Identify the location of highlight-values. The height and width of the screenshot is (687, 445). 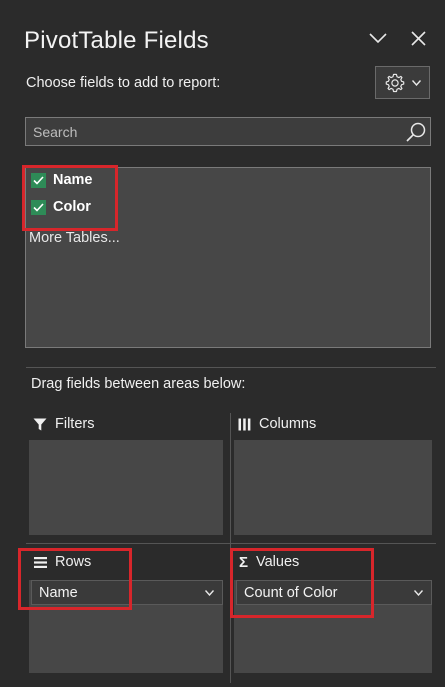
(302, 583).